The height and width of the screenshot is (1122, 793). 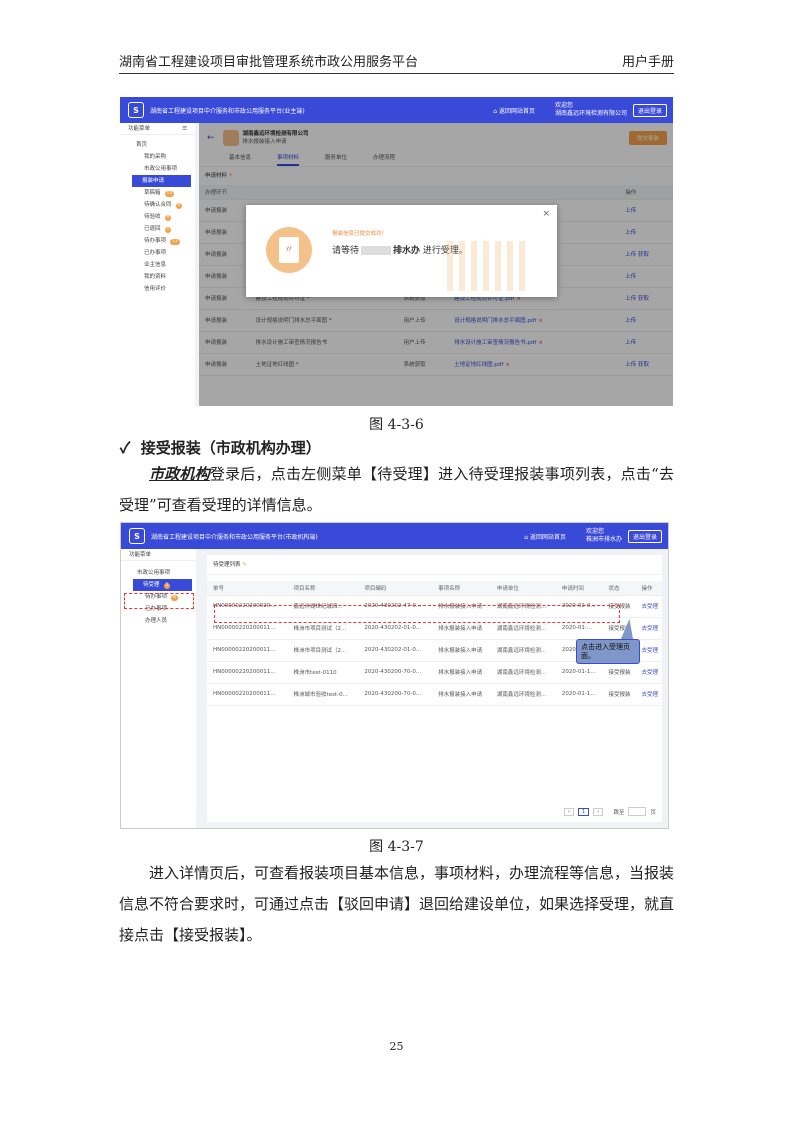 I want to click on table-cell: 接受报装, so click(x=619, y=694).